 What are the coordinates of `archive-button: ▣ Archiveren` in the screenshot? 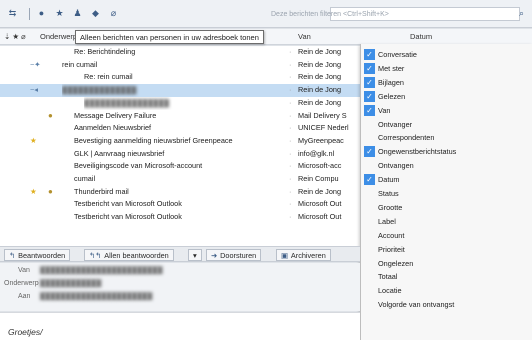 It's located at (303, 255).